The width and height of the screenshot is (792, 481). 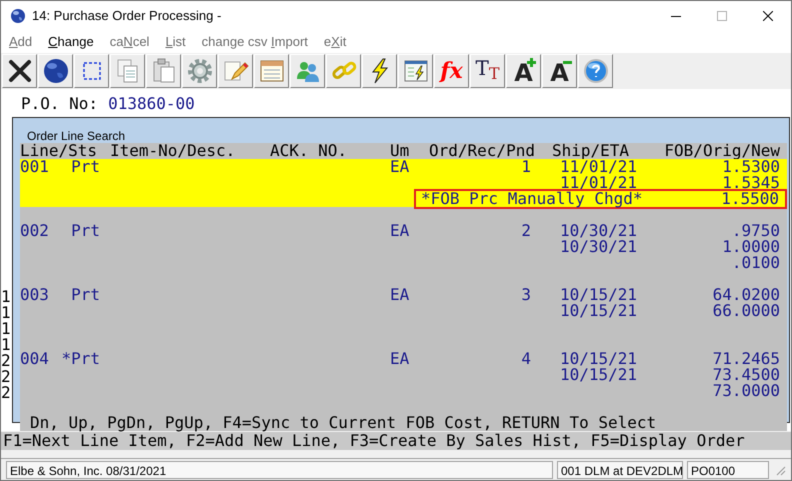 What do you see at coordinates (596, 71) in the screenshot?
I see `help-icon` at bounding box center [596, 71].